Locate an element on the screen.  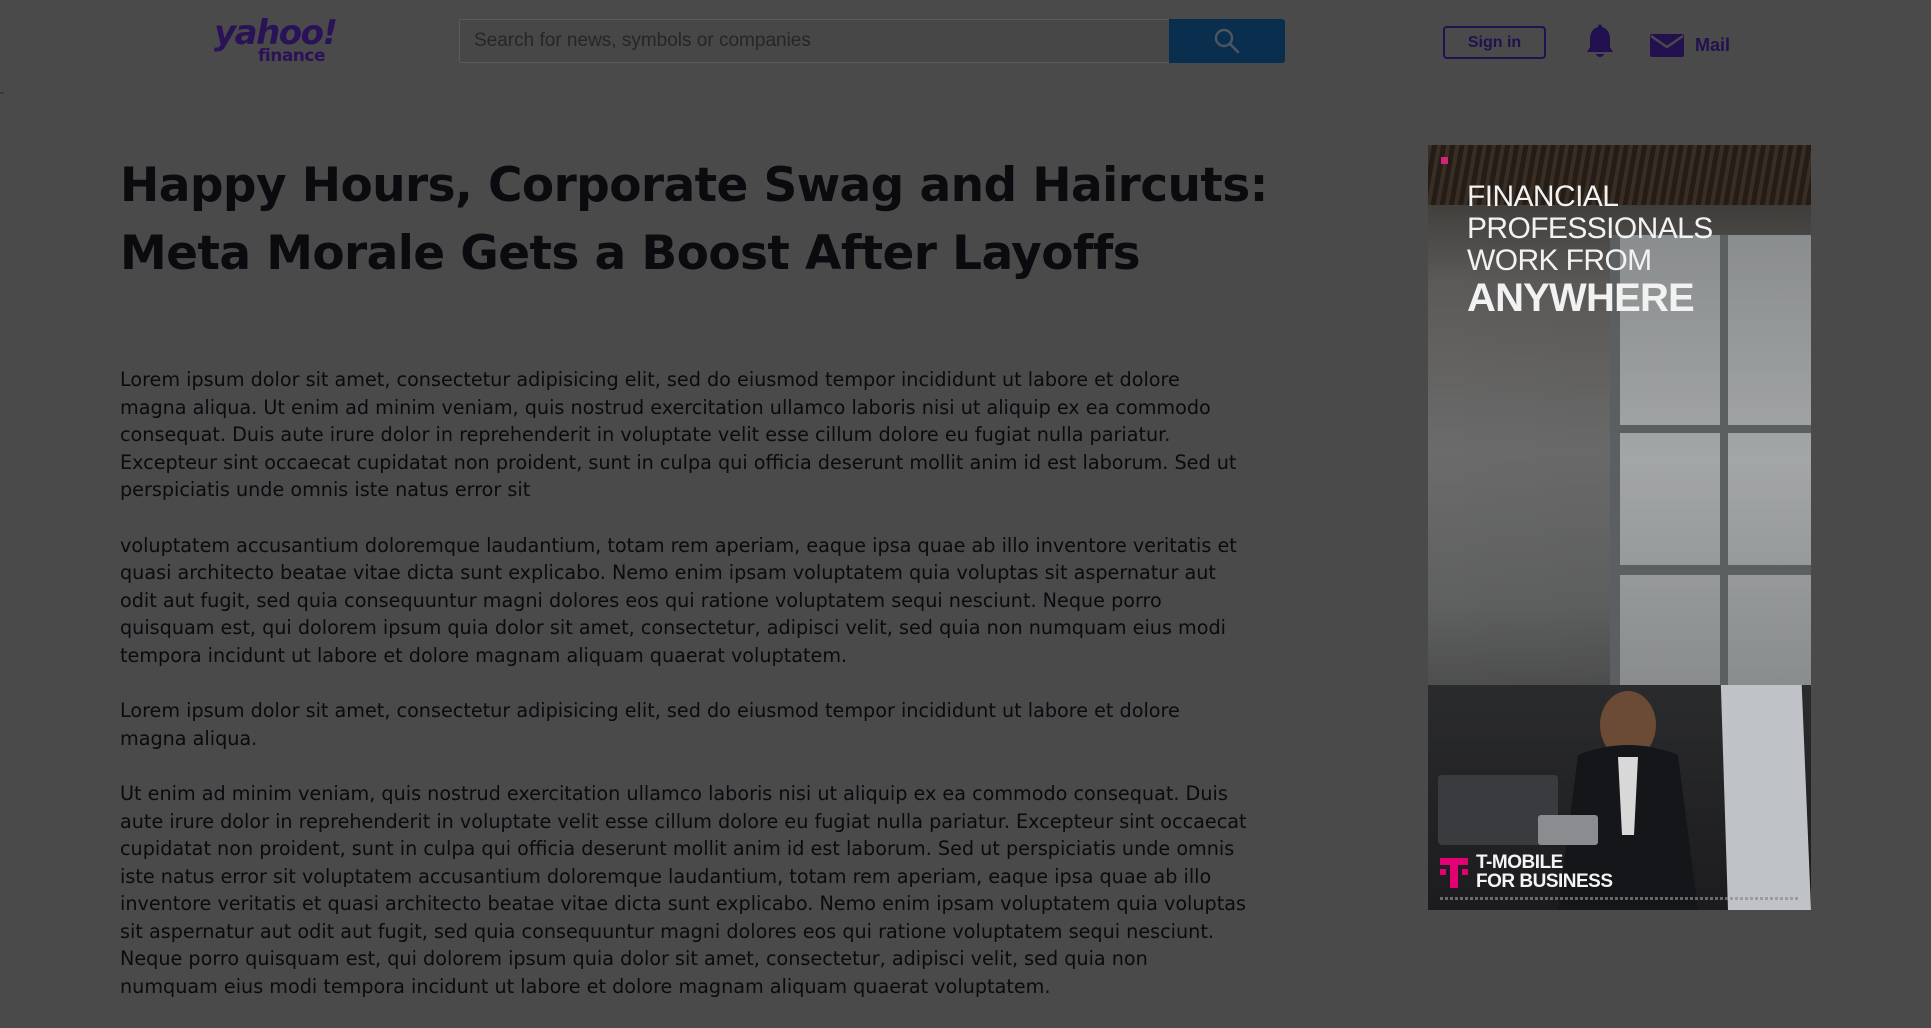
ad-brand: T-MOBILE FOR BUSINESS is located at coordinates (1526, 872).